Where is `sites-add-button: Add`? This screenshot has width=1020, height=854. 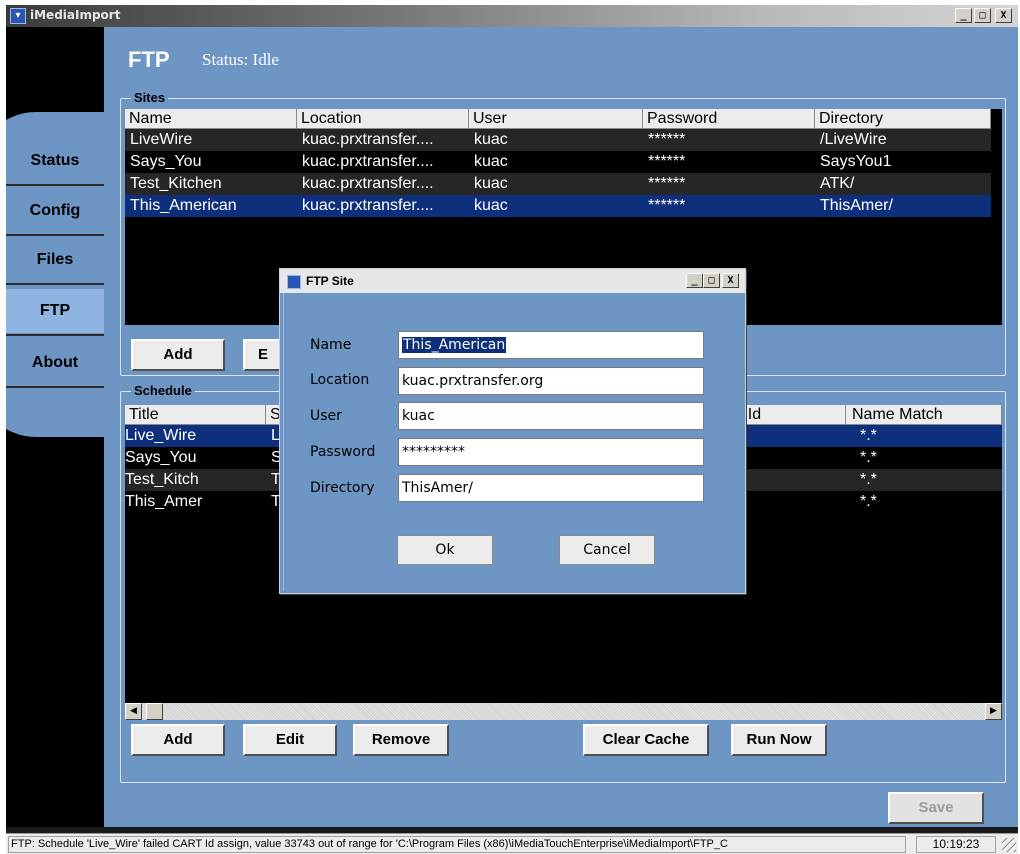 sites-add-button: Add is located at coordinates (178, 355).